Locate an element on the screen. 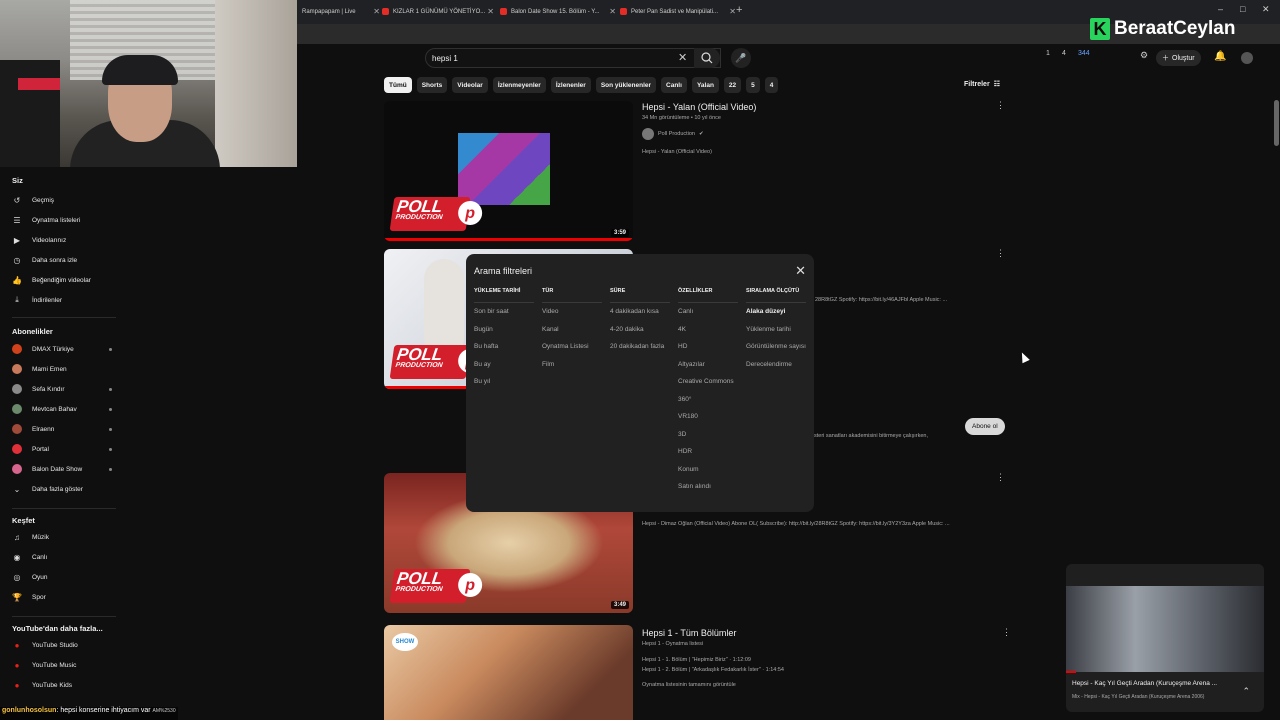  filter-option: Satın alındı is located at coordinates (708, 487).